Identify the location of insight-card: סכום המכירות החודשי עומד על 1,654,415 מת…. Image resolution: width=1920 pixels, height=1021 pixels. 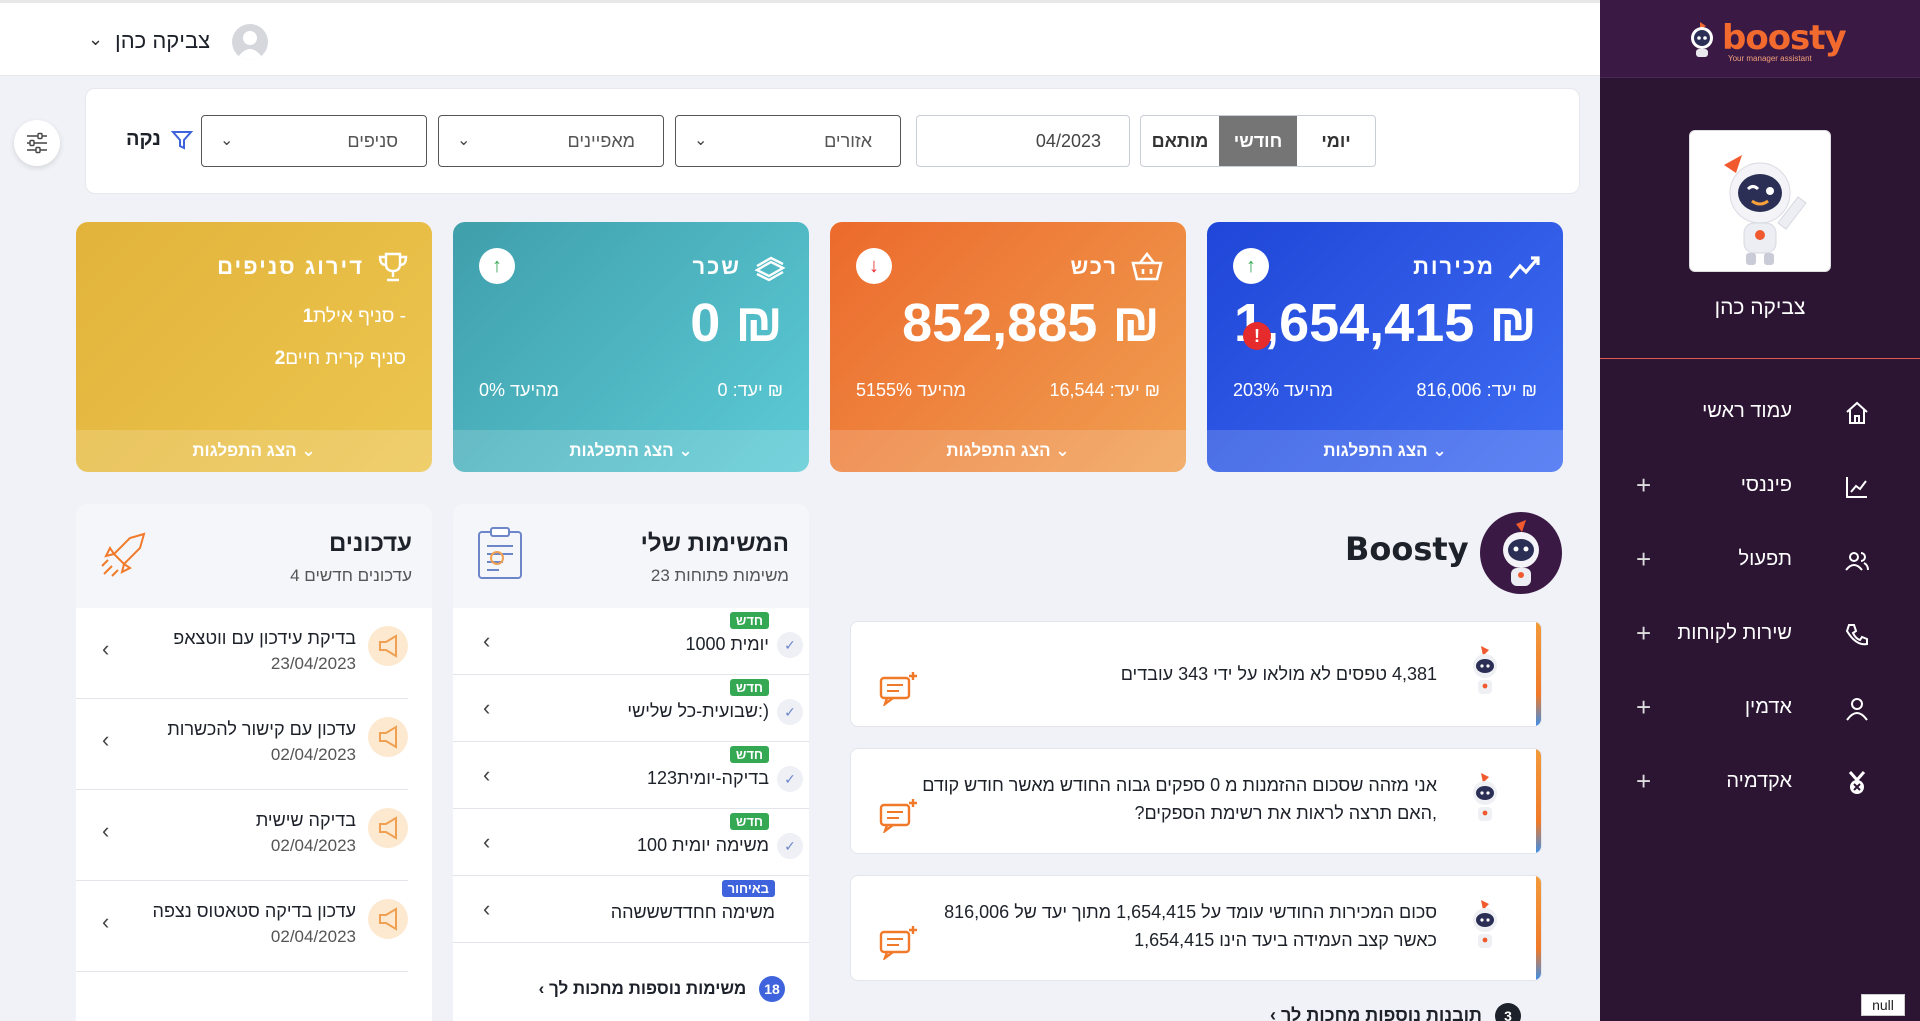
(1196, 928).